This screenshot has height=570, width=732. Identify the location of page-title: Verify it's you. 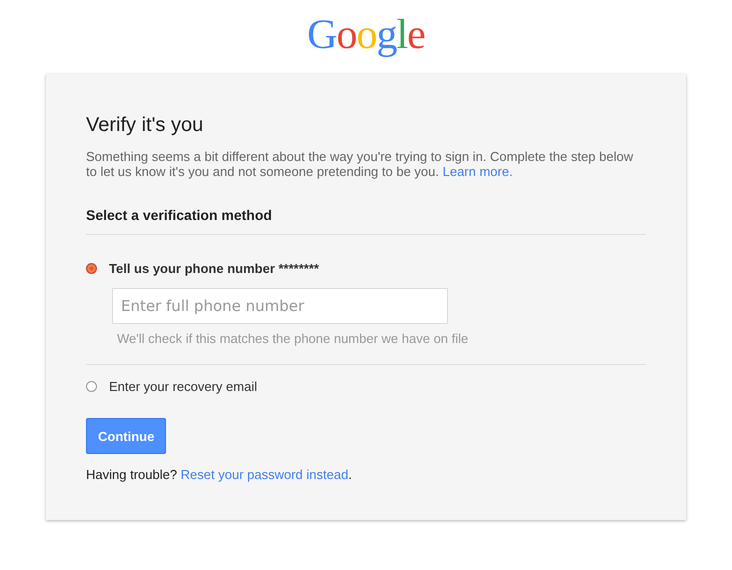
(145, 125).